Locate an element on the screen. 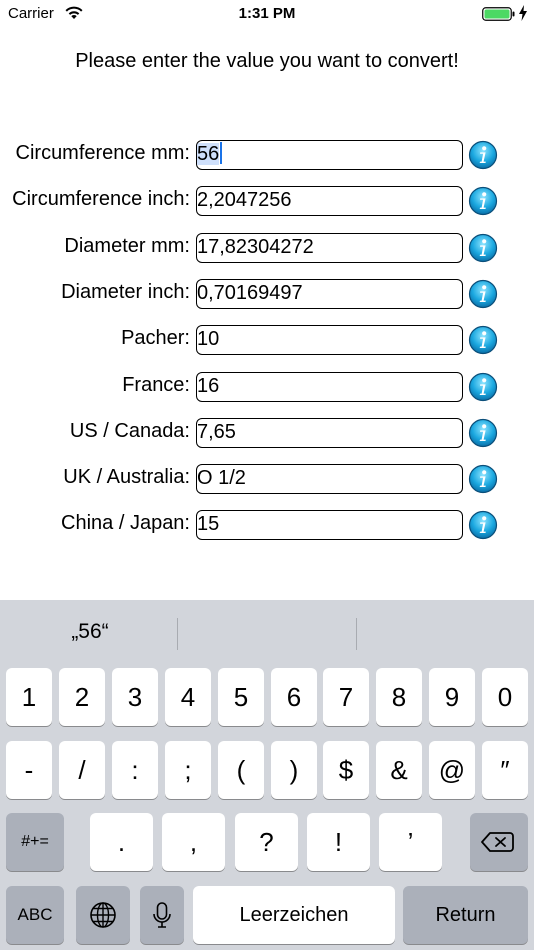 The width and height of the screenshot is (534, 950). value-input: O 1/2 is located at coordinates (329, 479).